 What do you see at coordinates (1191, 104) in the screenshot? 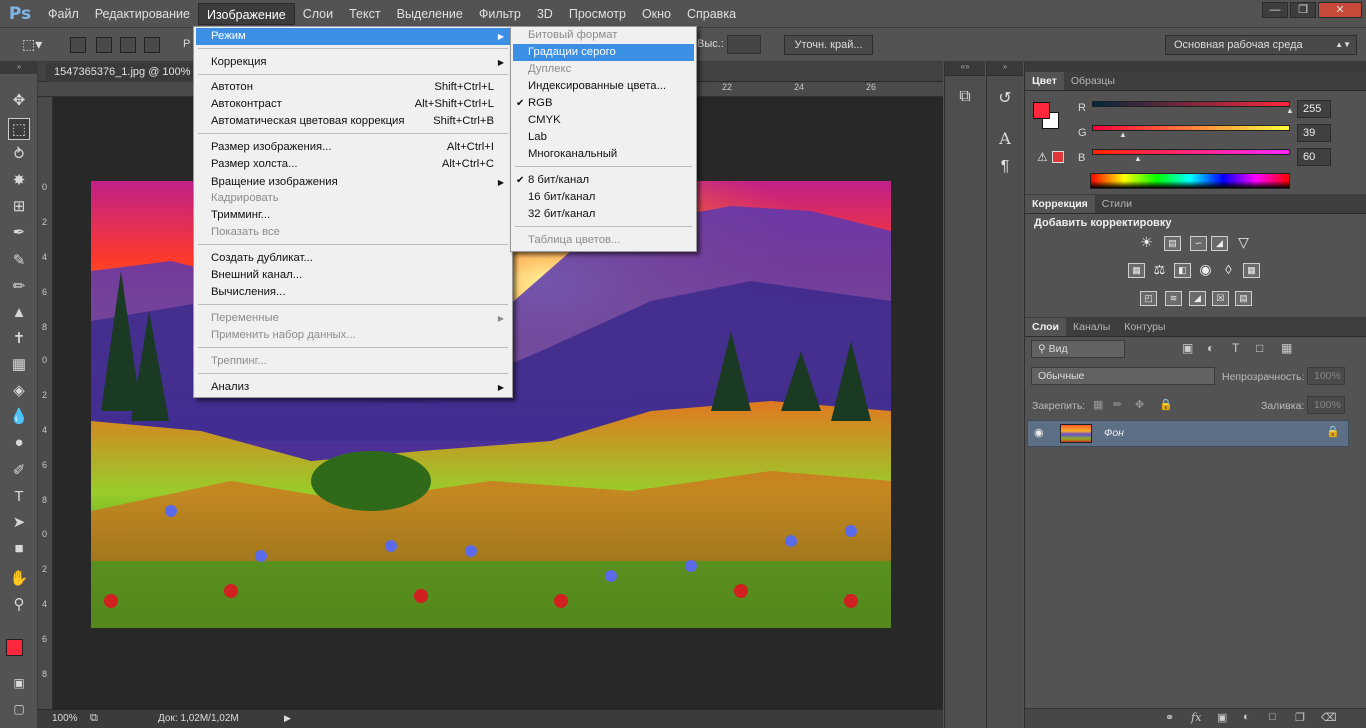
I see `red-slider` at bounding box center [1191, 104].